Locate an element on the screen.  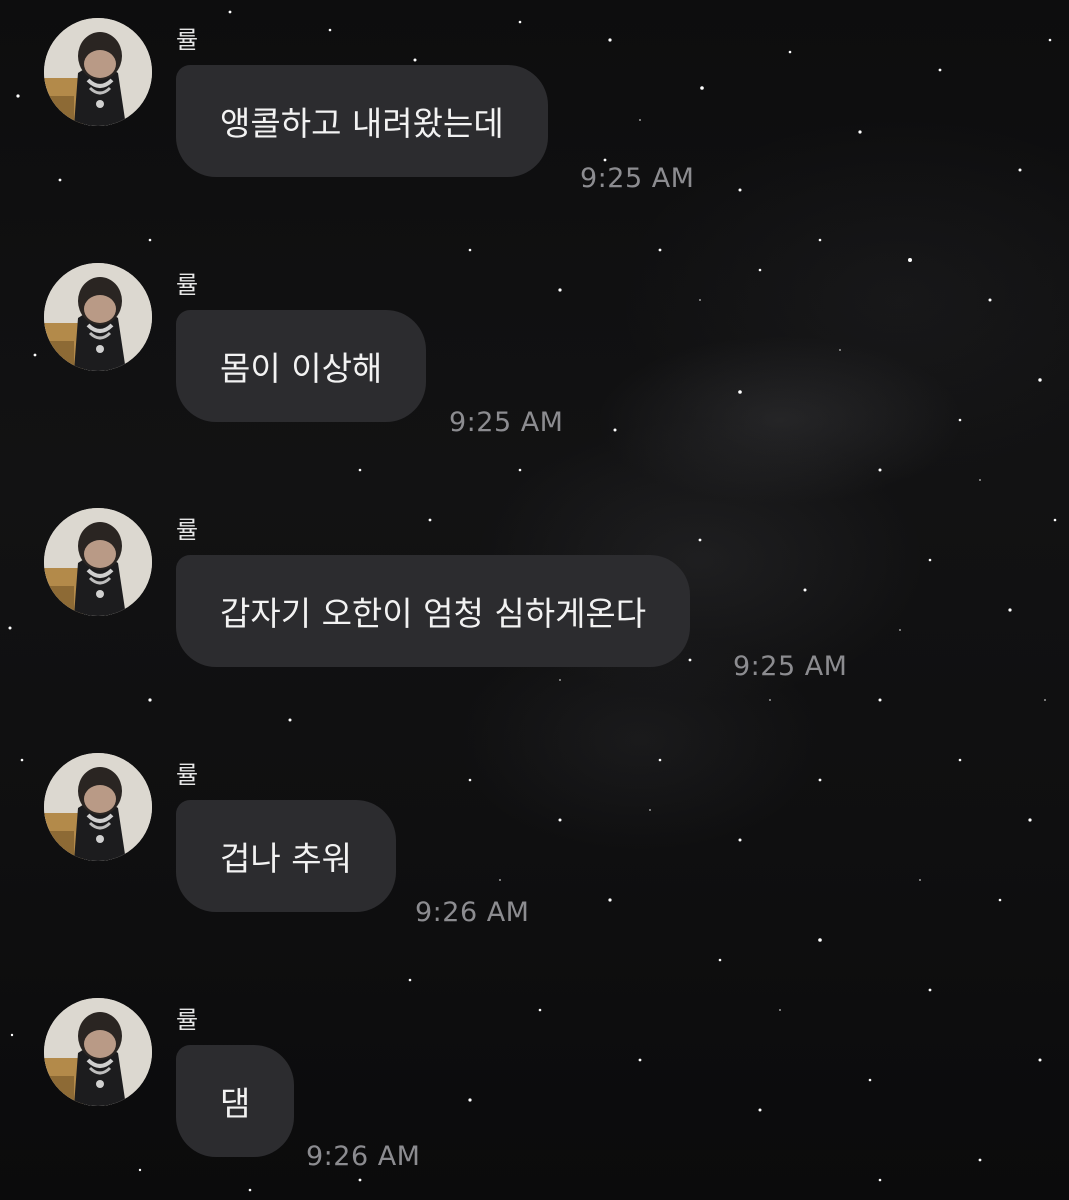
message-bubble: 앵콜하고 내려왔는데 is located at coordinates (362, 121).